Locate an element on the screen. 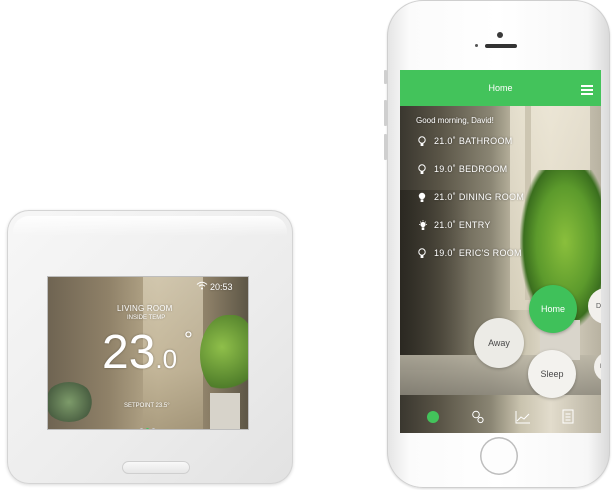 The width and height of the screenshot is (613, 490). room-item-erics-room: 19.0˚ ERIC'S ROOM is located at coordinates (471, 262).